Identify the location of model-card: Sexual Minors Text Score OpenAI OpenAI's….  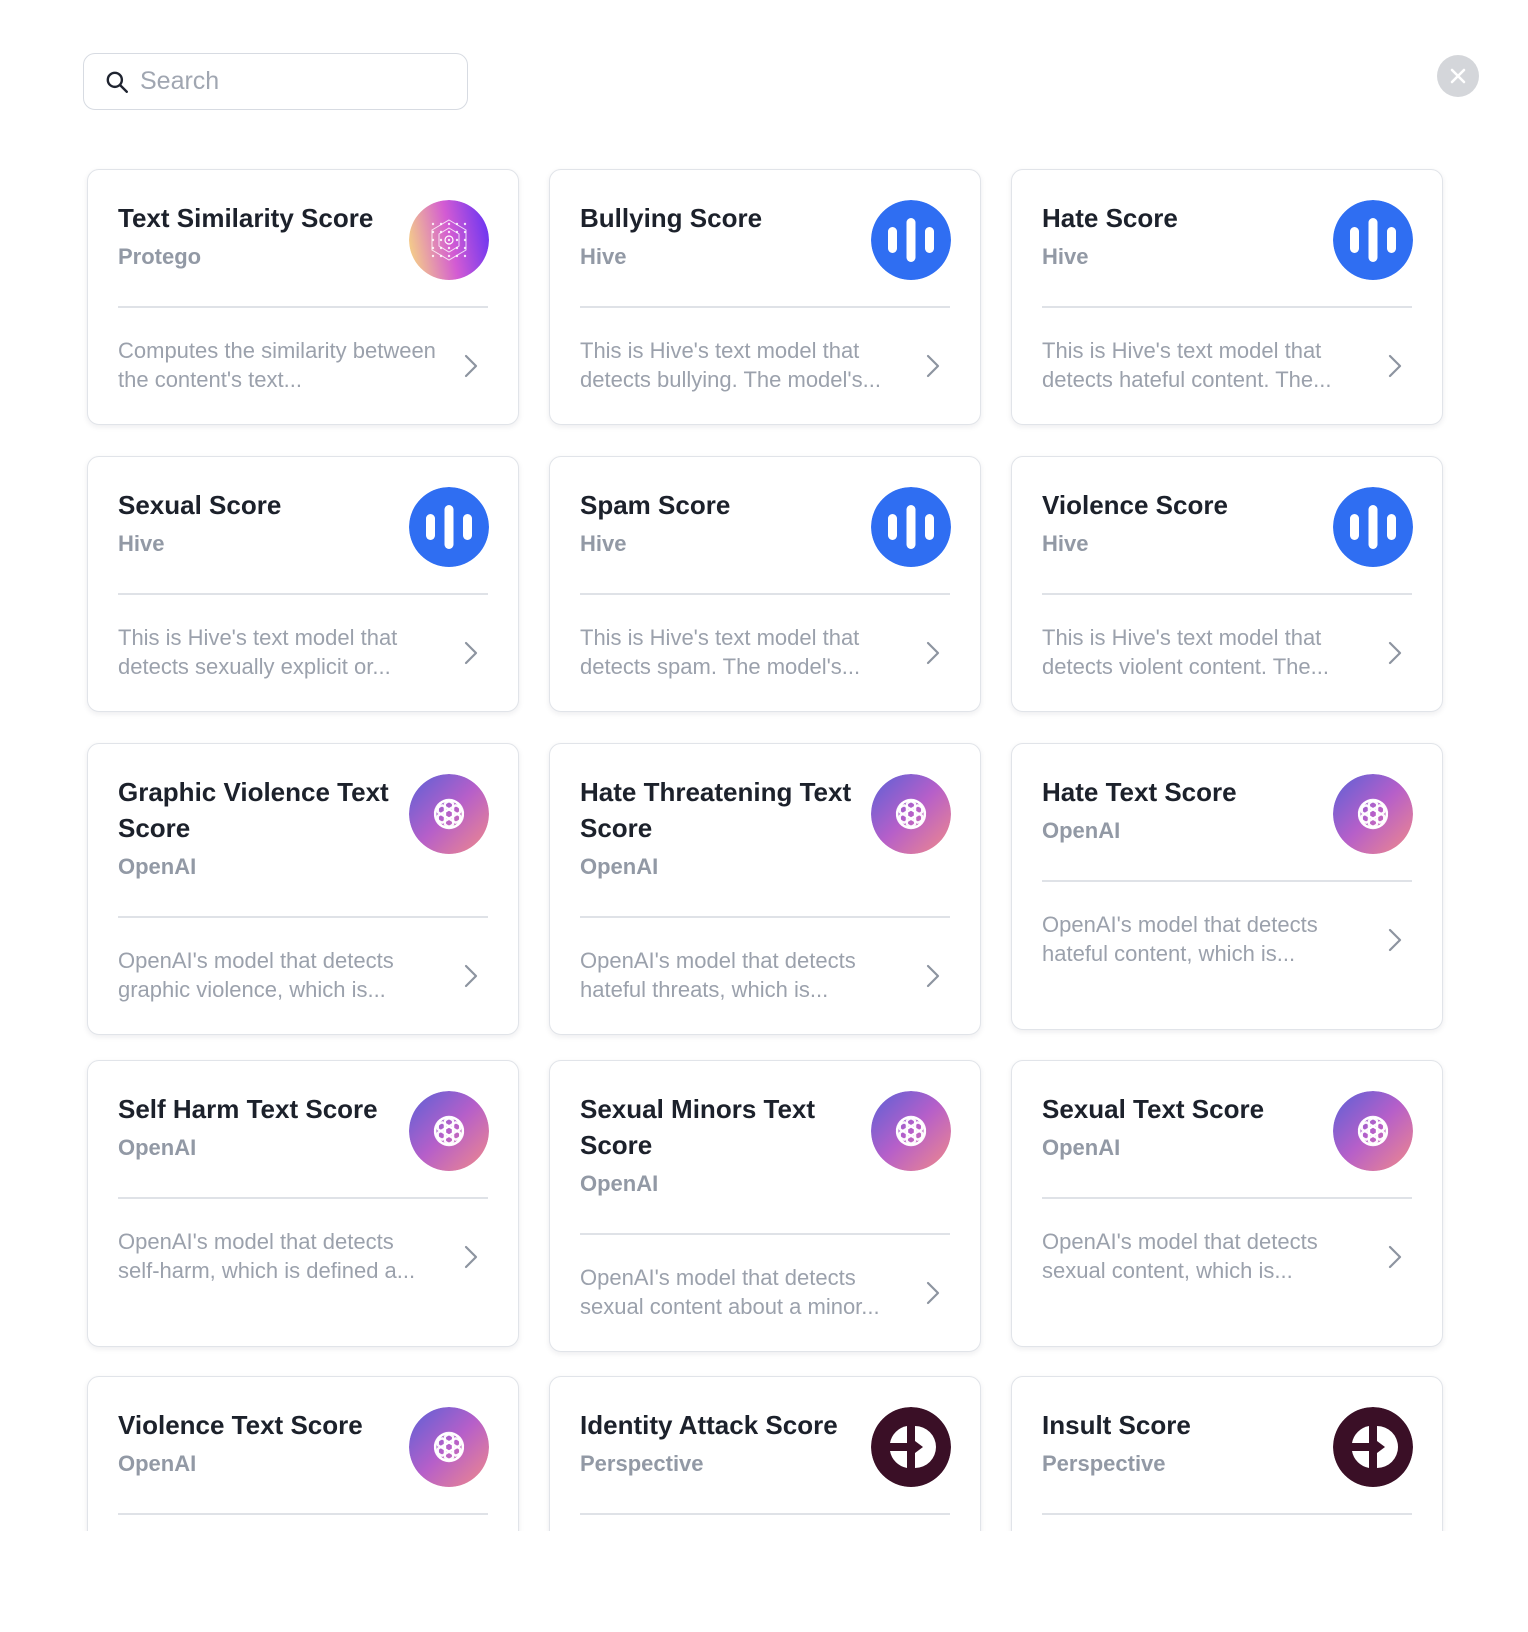
(765, 1206).